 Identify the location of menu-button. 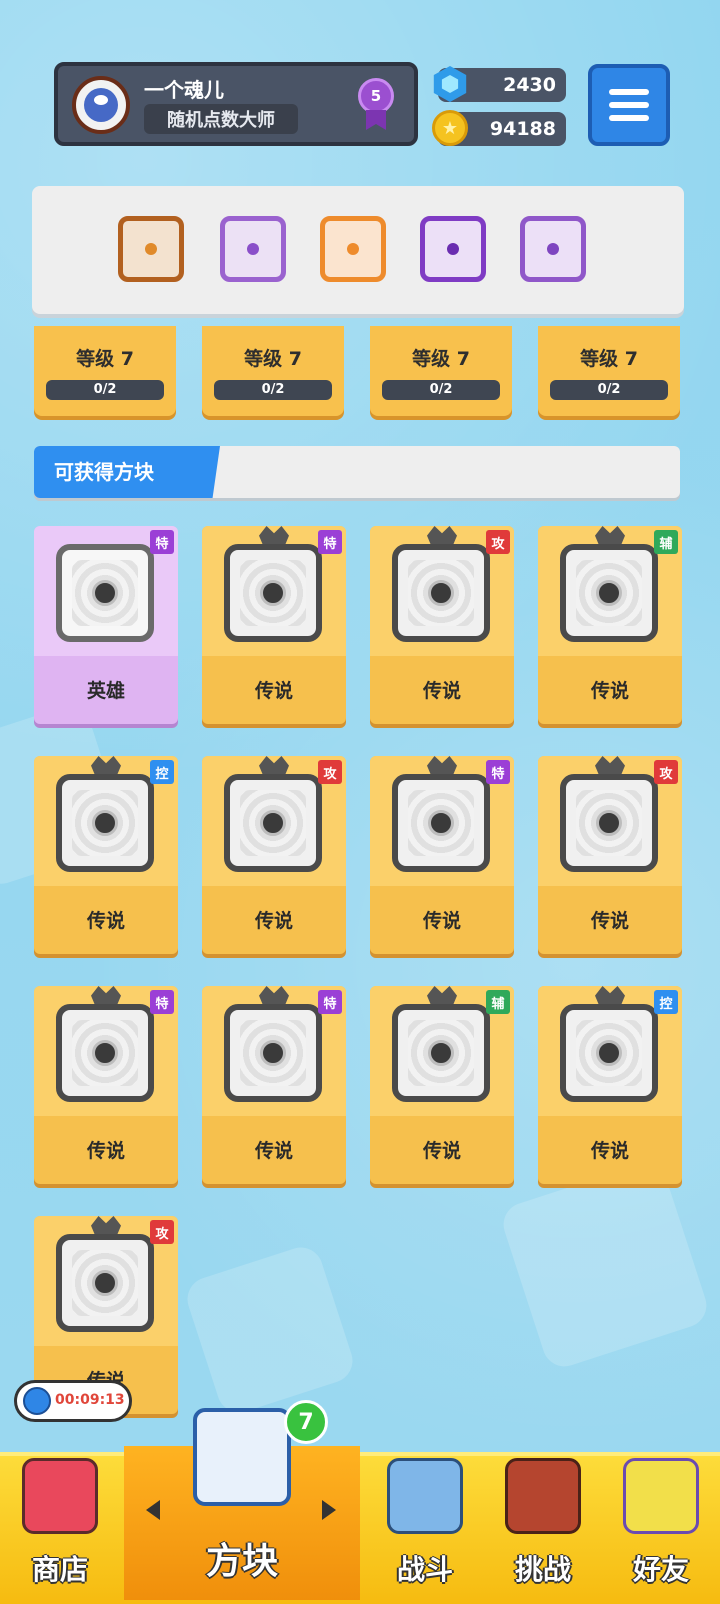
(629, 105).